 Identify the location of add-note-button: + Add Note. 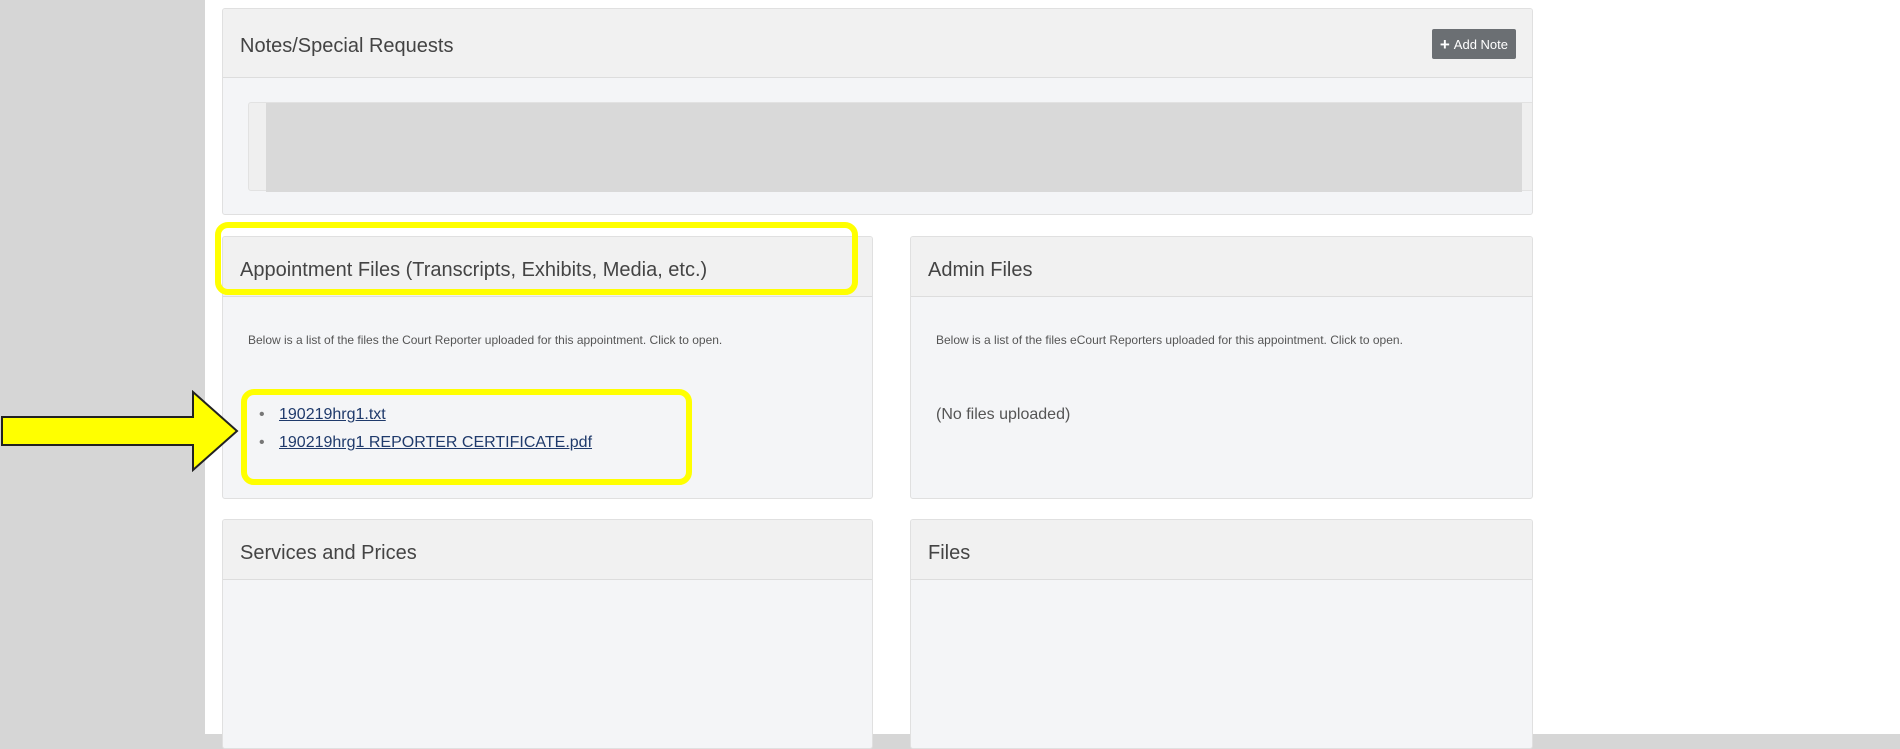
(1473, 44).